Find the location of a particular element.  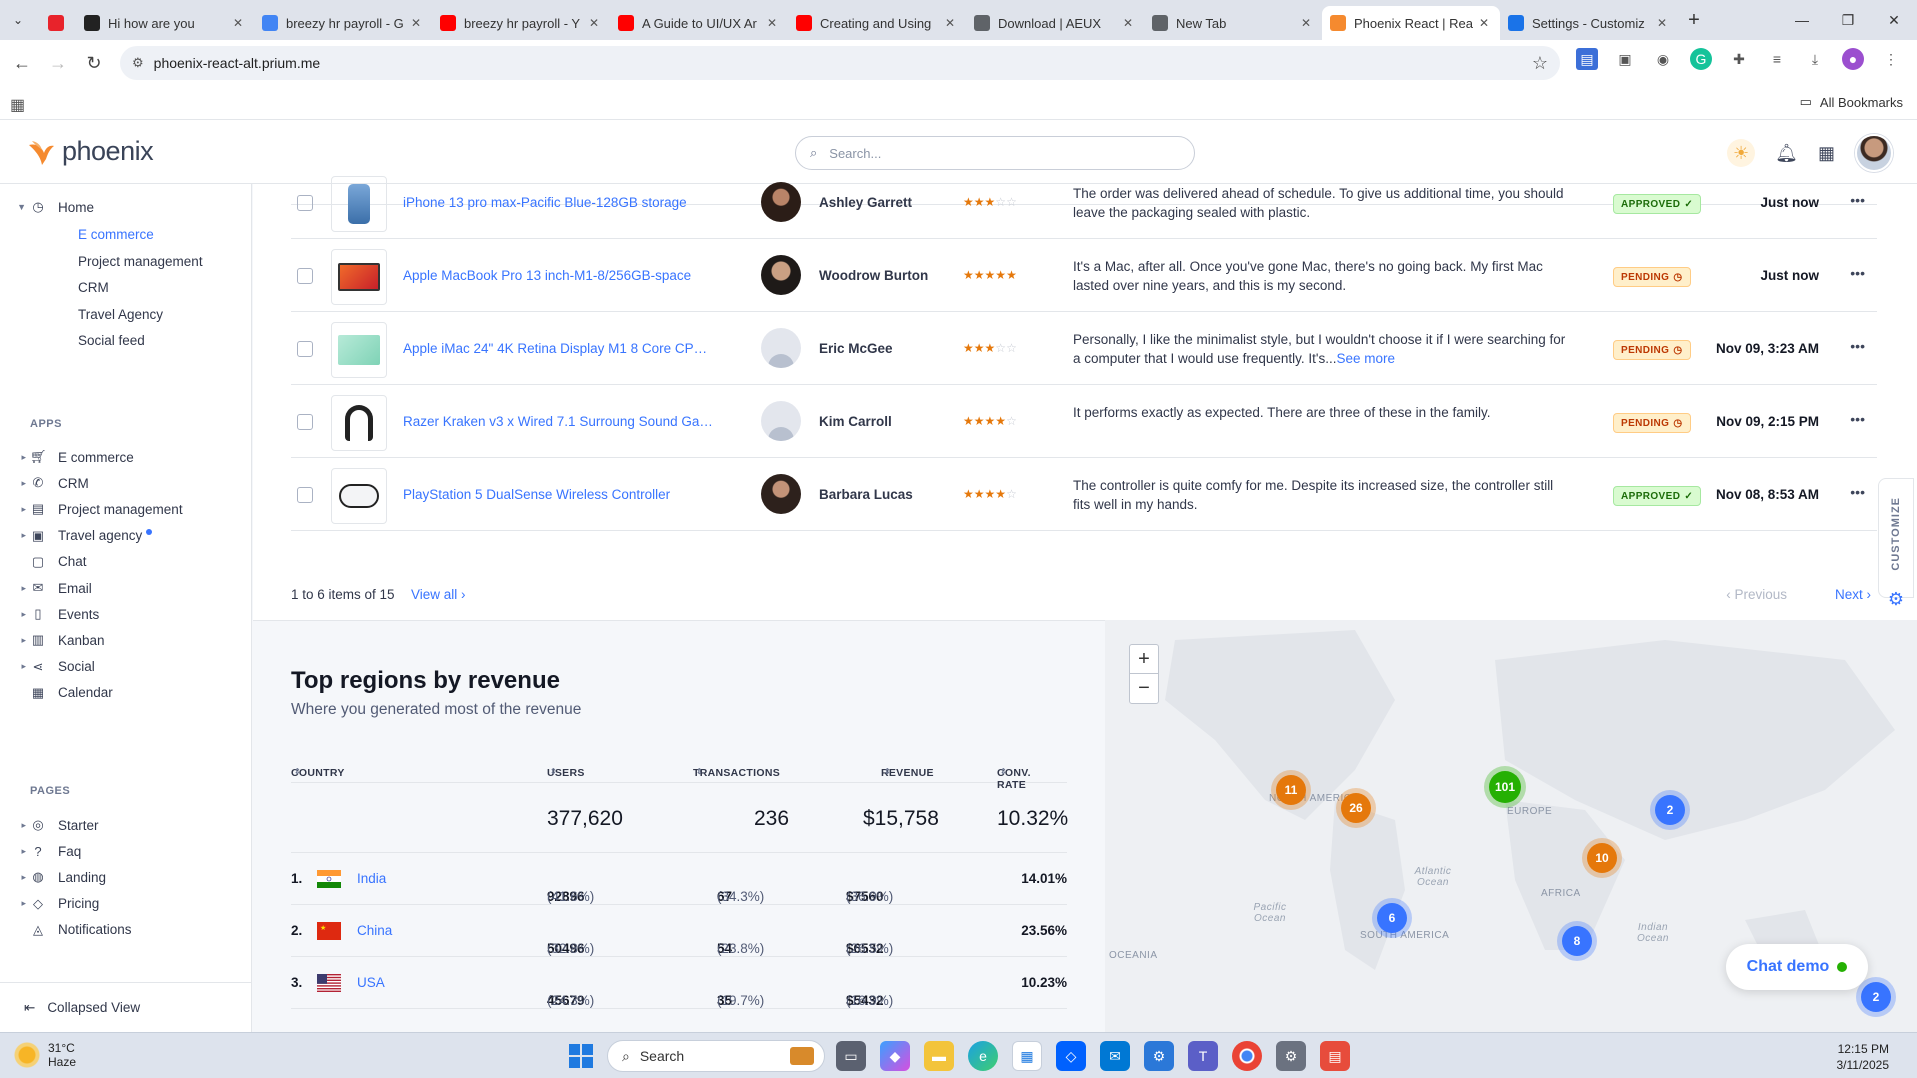

view-all-link: View all › is located at coordinates (438, 594).